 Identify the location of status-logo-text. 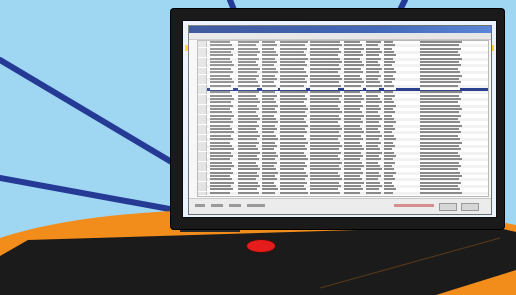
(414, 205).